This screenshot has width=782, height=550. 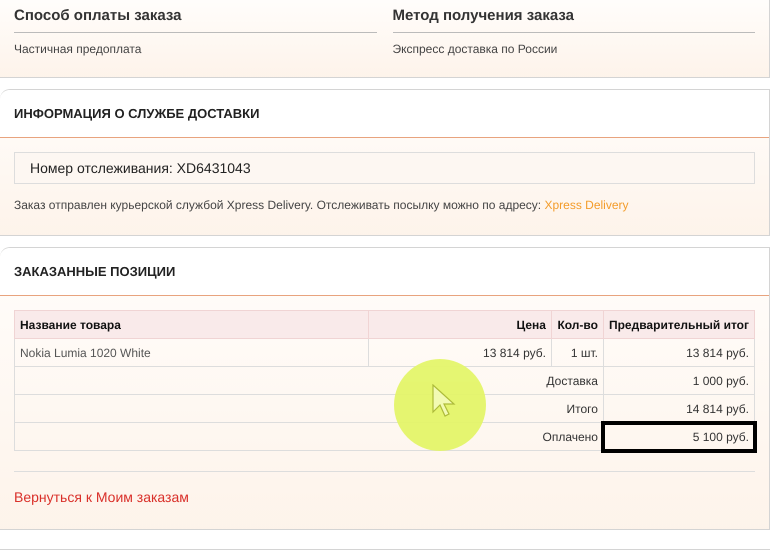 I want to click on panel-title: ЗАКАЗАННЫЕ ПОЗИЦИИ, so click(x=384, y=272).